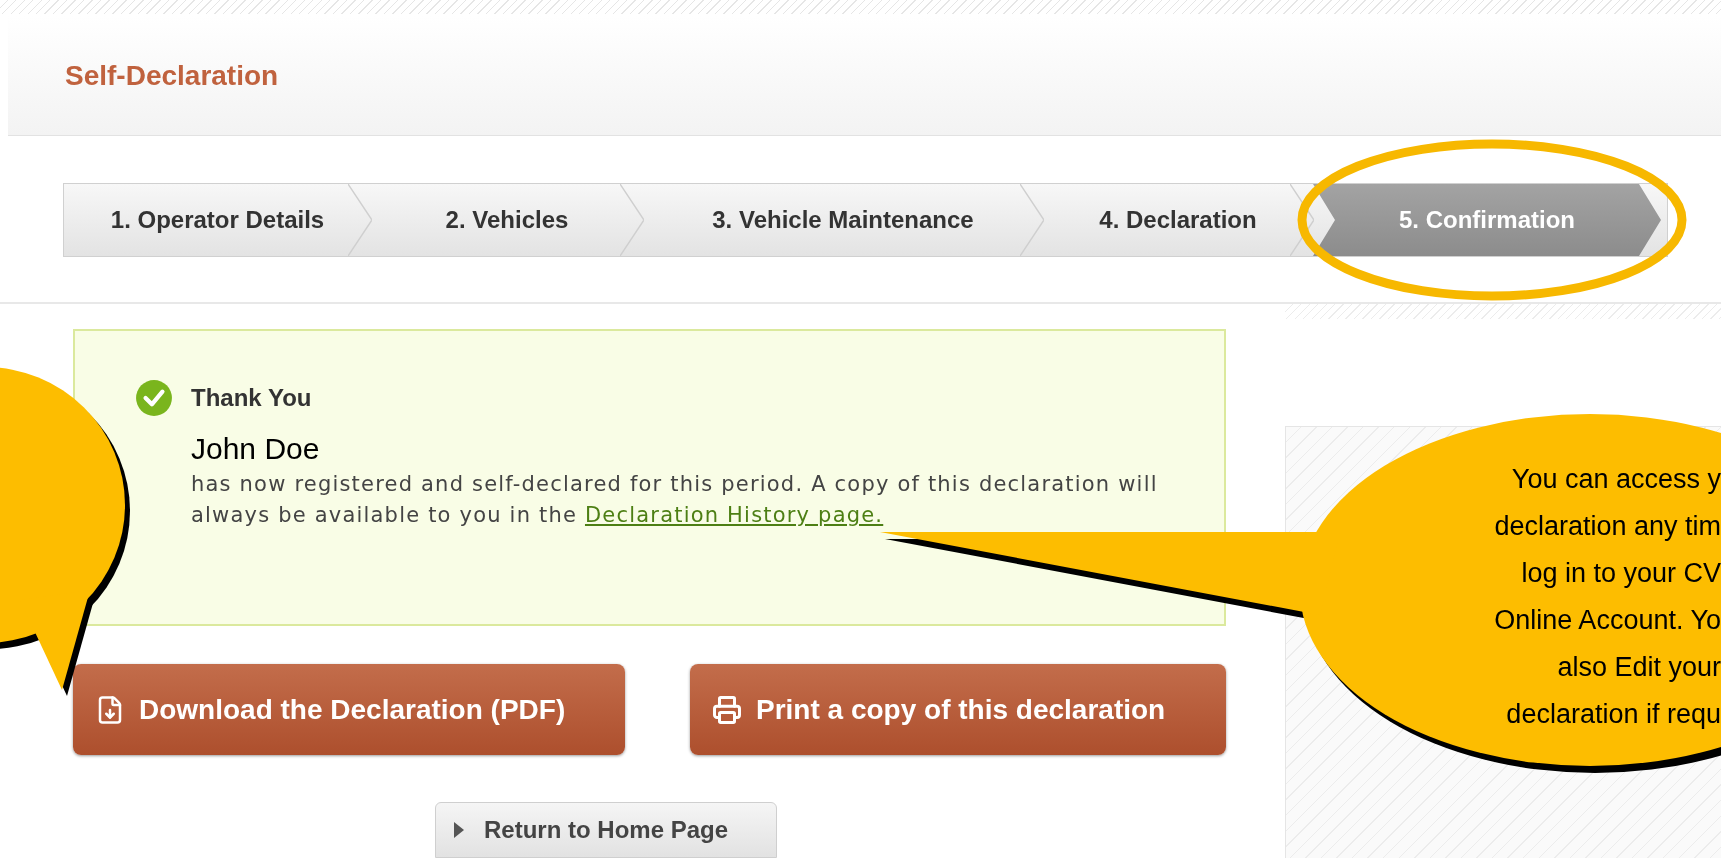  I want to click on callout-text: You can access y declaration any tim log in to your CV Online Account. Yo also Edit your declaration if requ, so click(1607, 597).